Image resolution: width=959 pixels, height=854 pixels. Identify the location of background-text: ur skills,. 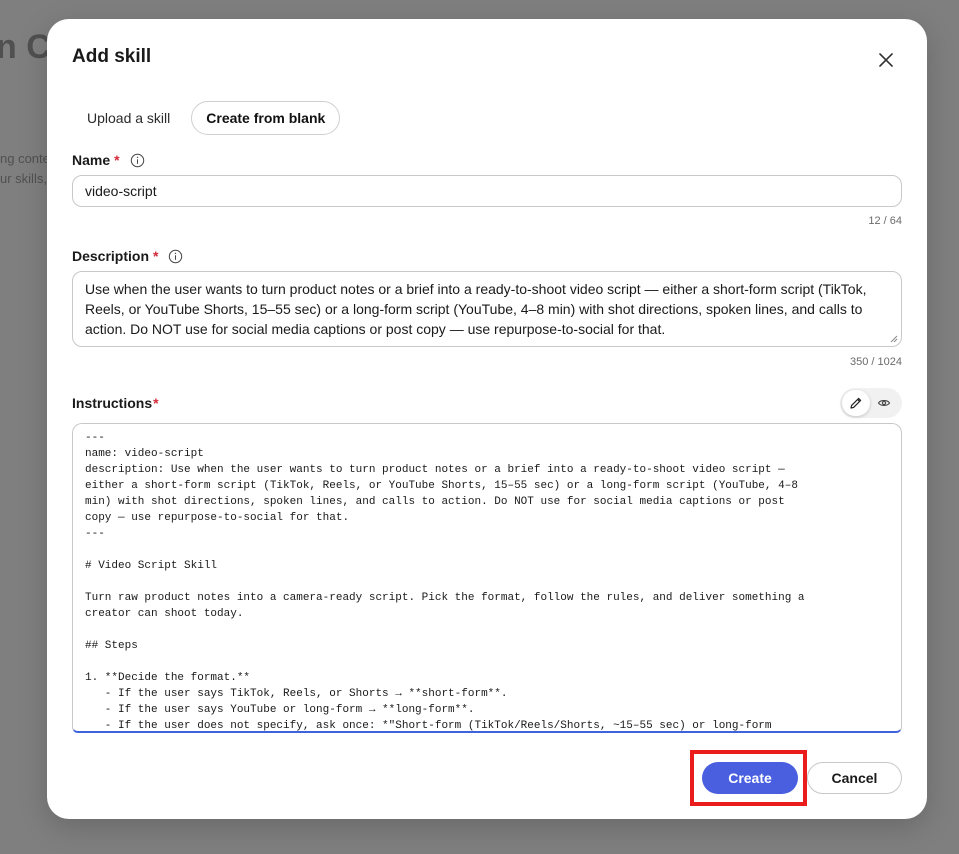
(23, 178).